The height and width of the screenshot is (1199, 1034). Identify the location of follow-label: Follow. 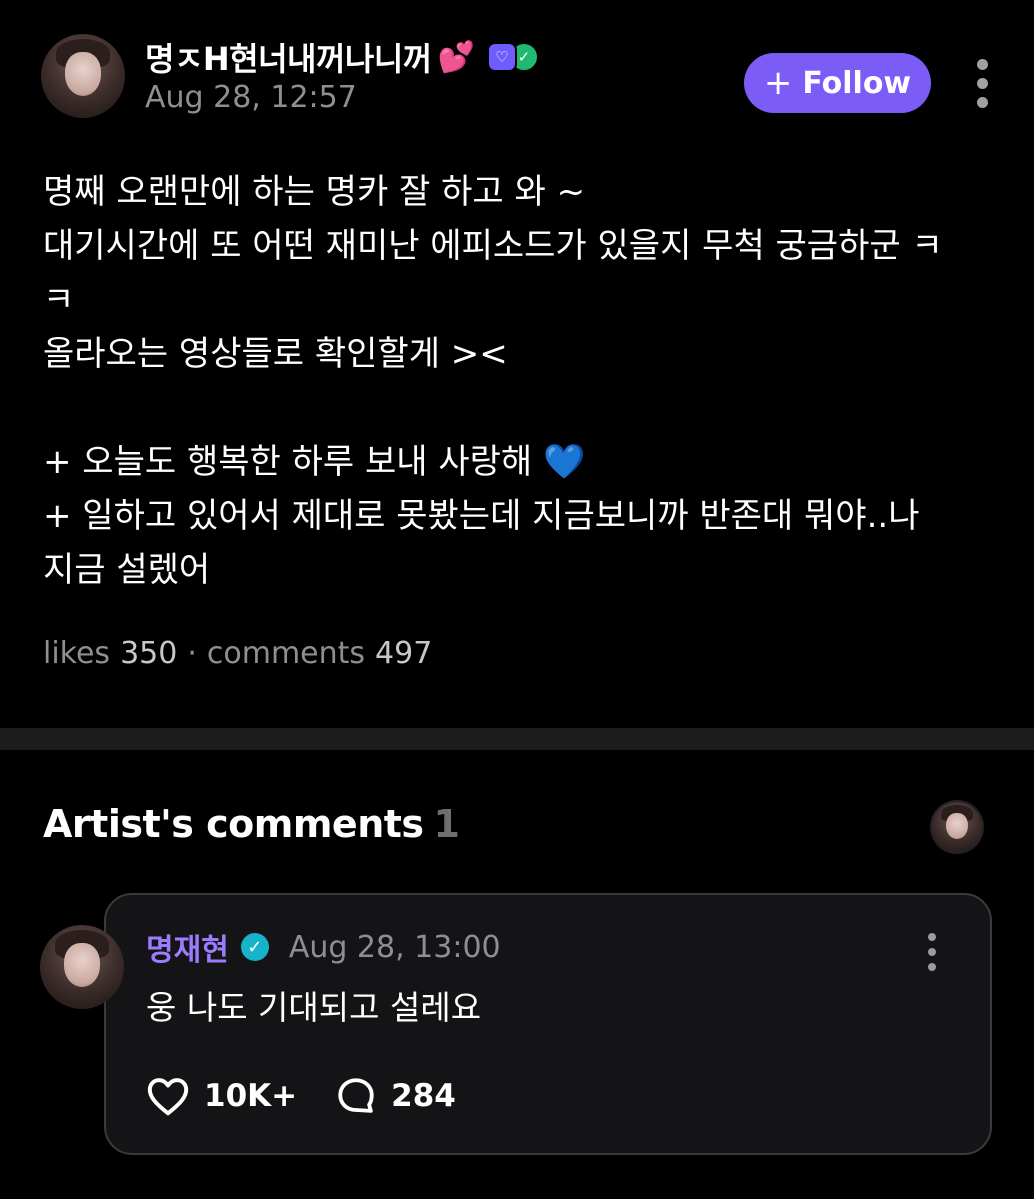
(857, 83).